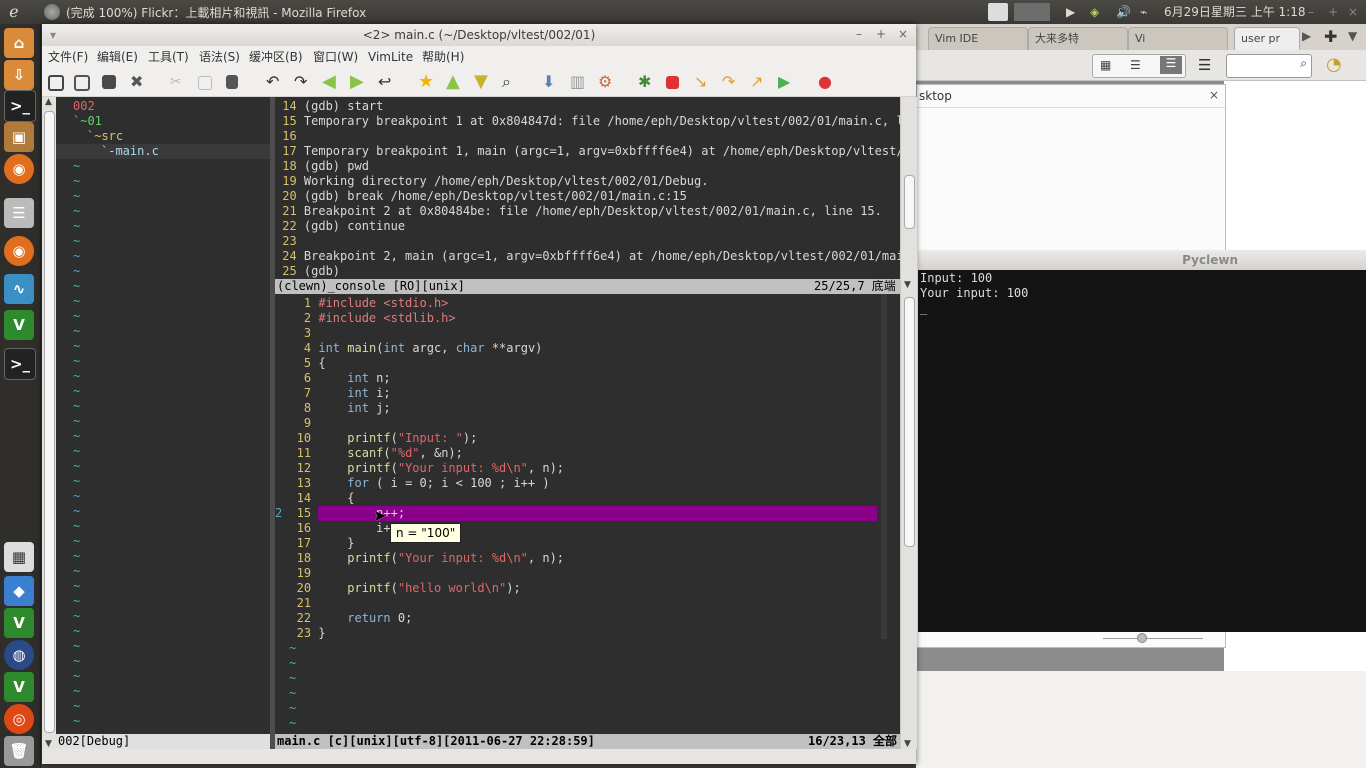  What do you see at coordinates (909, 202) in the screenshot?
I see `console-scroll-thumb` at bounding box center [909, 202].